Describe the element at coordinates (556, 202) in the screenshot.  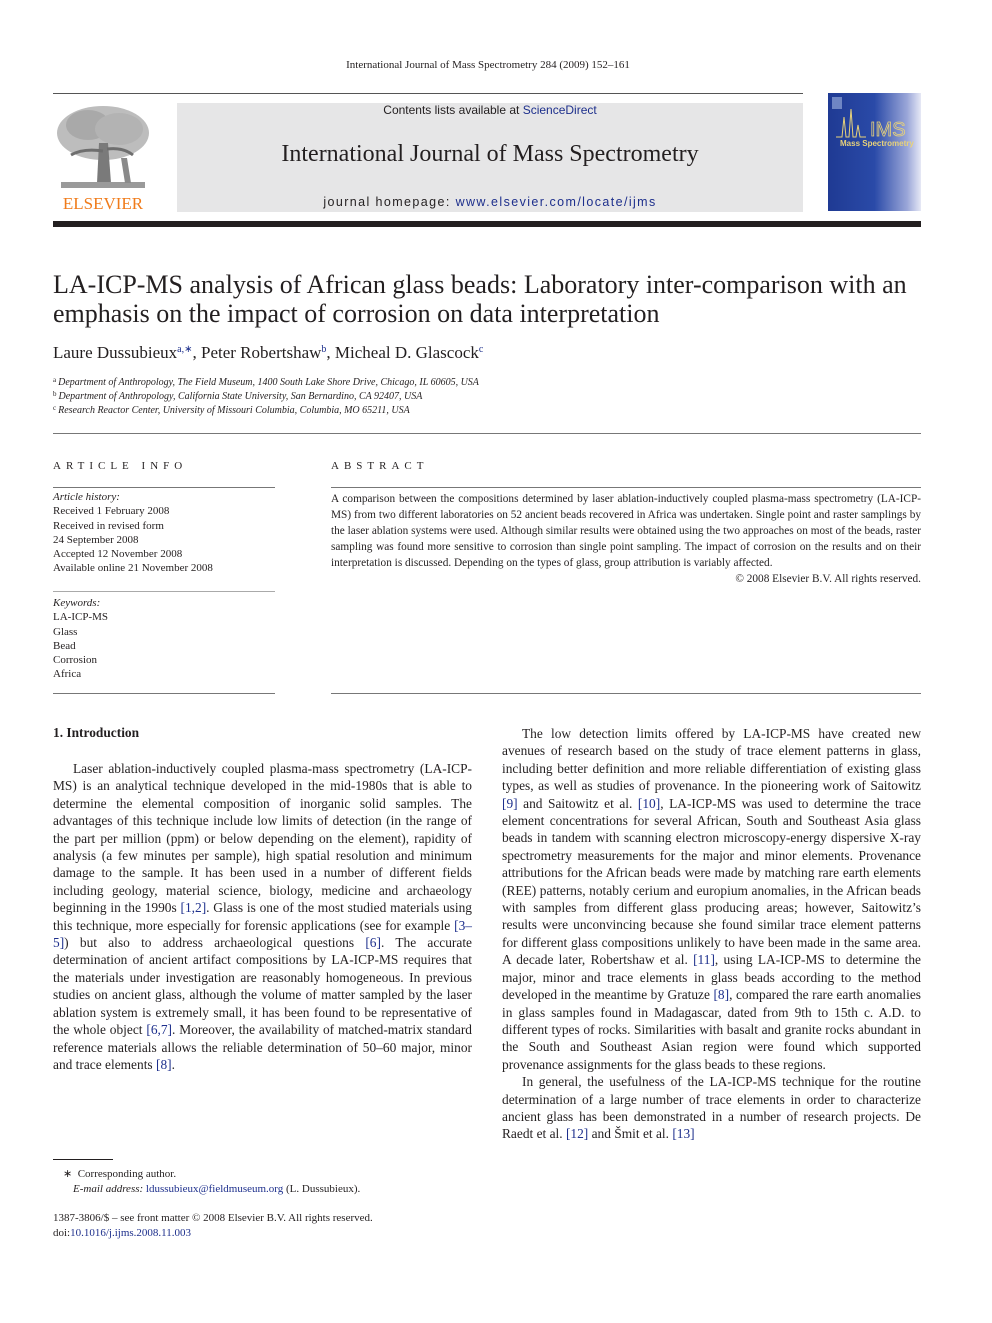
I see `journal-homepage-link: www.elsevier.com/locate/ijms` at that location.